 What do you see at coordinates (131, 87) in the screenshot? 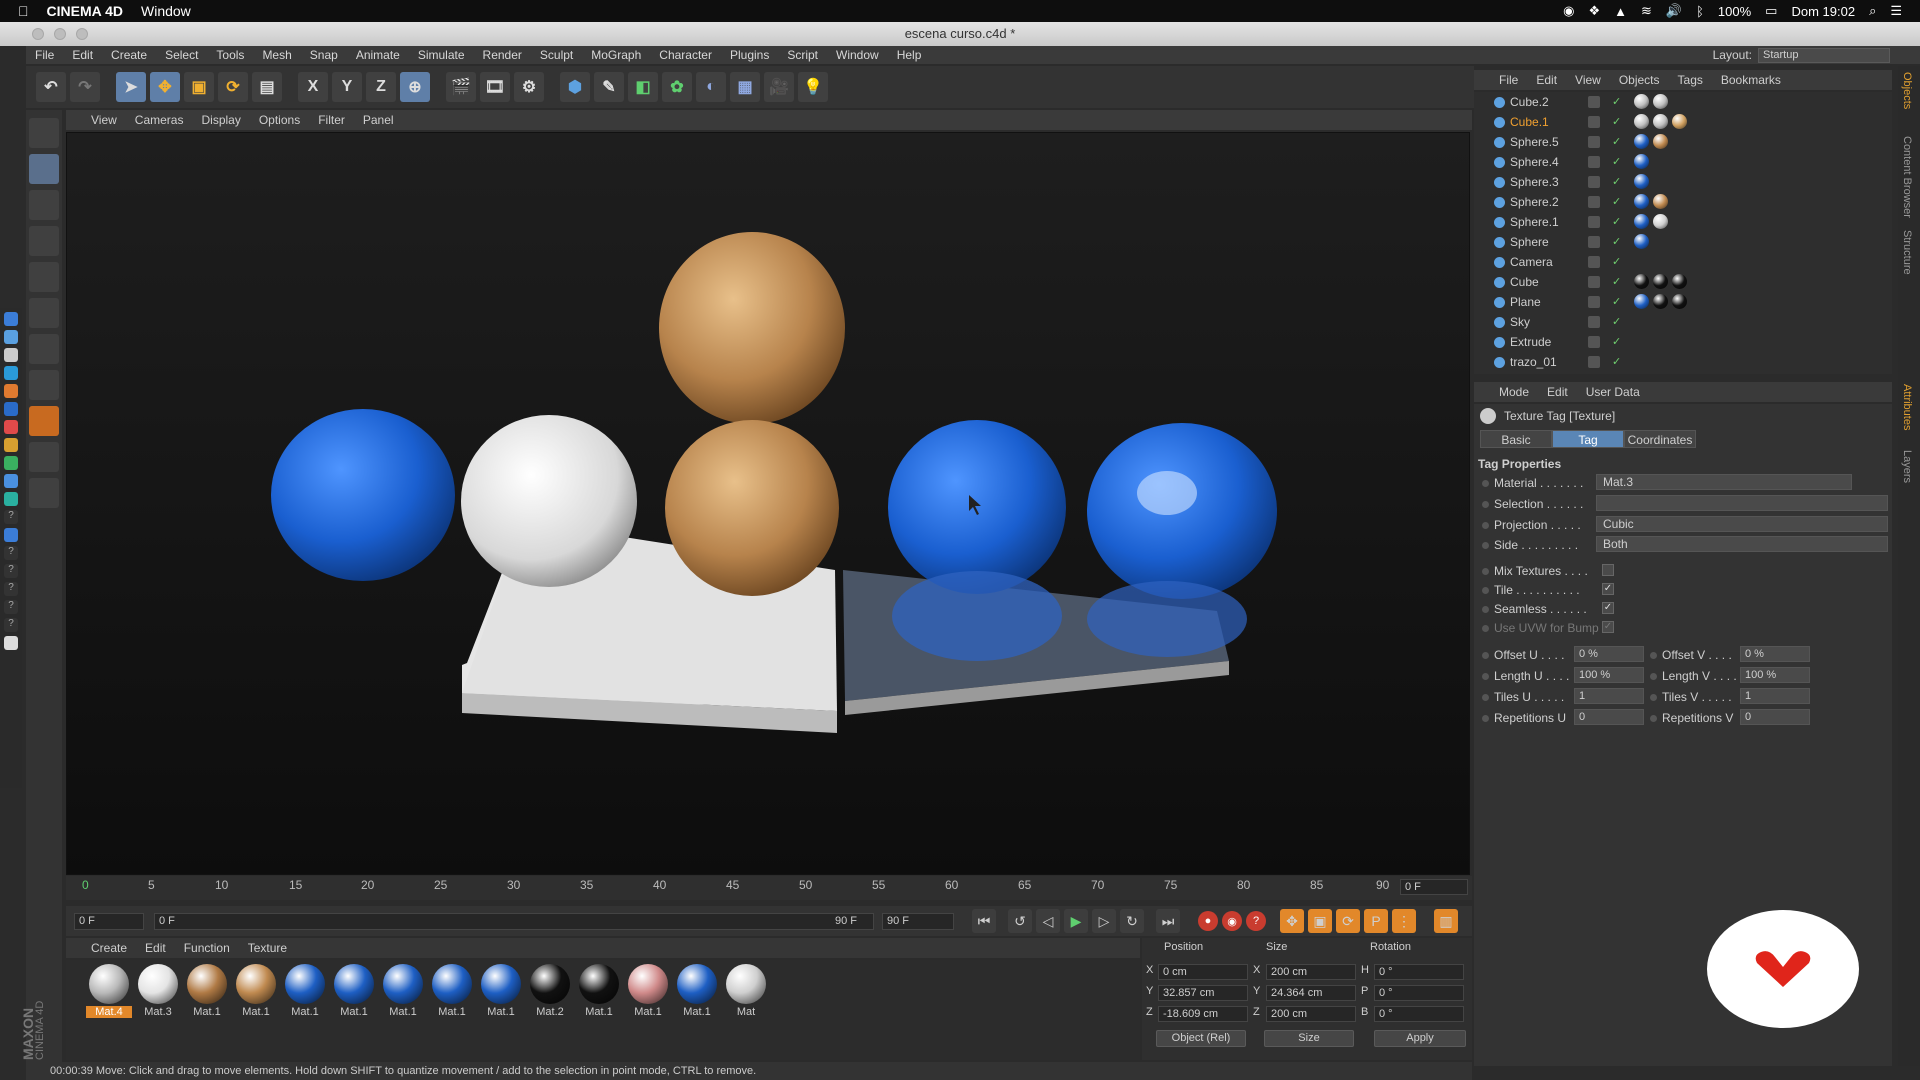
I see `select-arrow-icon: ➤` at bounding box center [131, 87].